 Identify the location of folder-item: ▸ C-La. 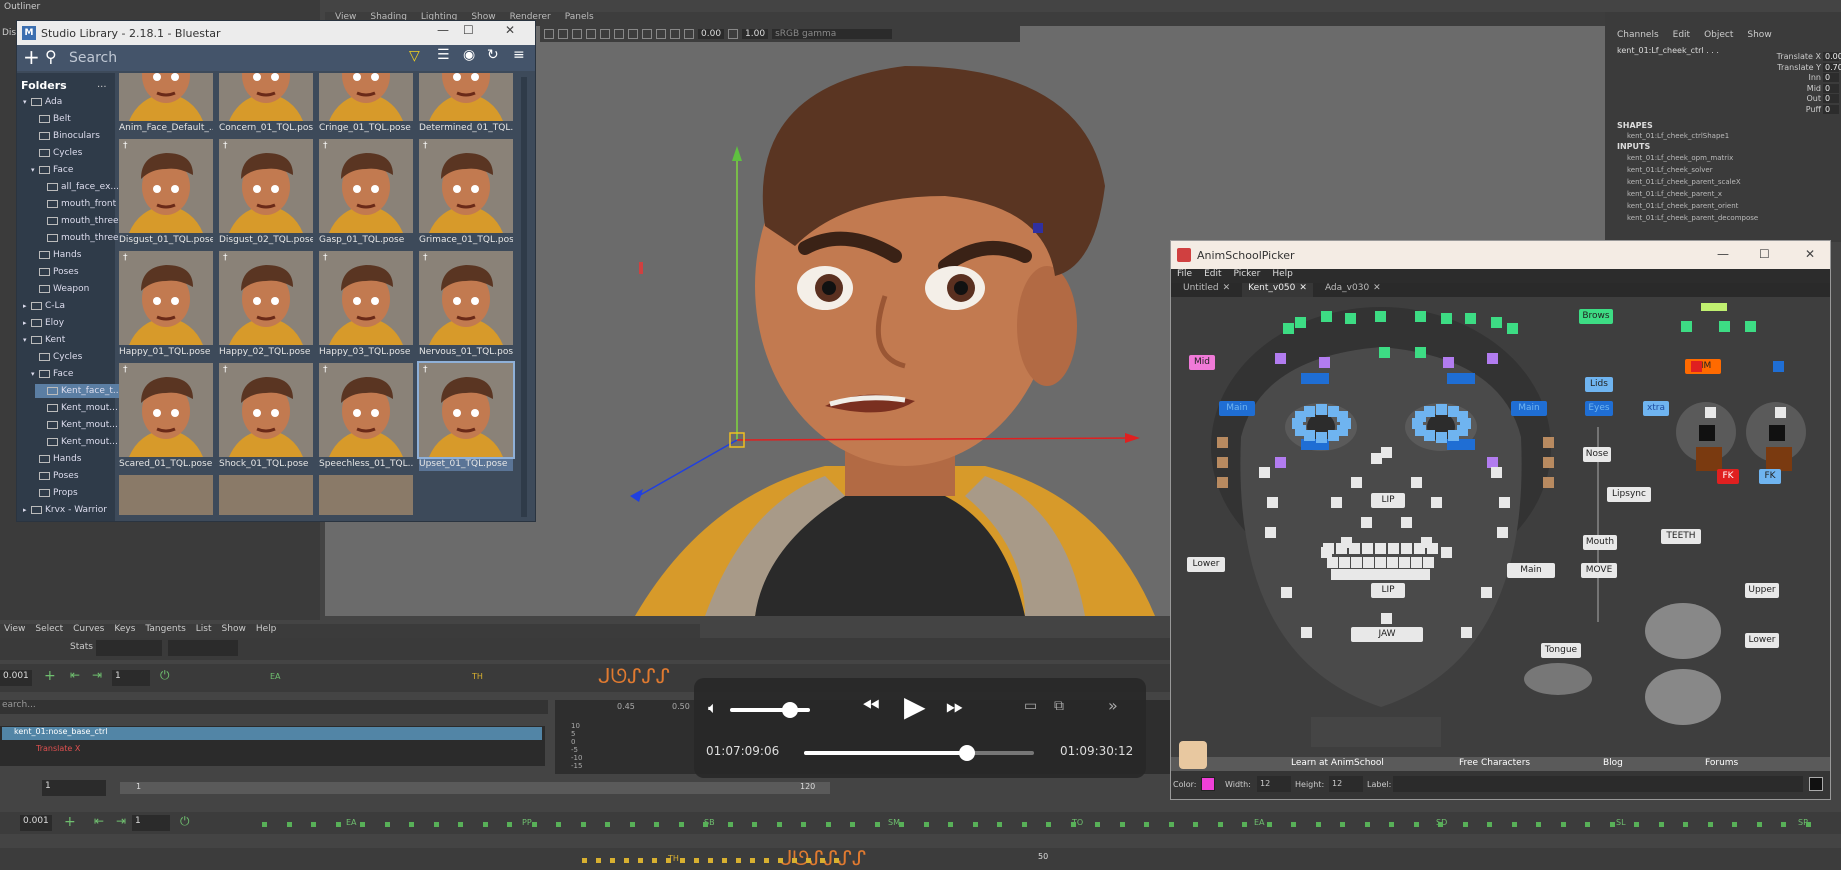
(44, 306).